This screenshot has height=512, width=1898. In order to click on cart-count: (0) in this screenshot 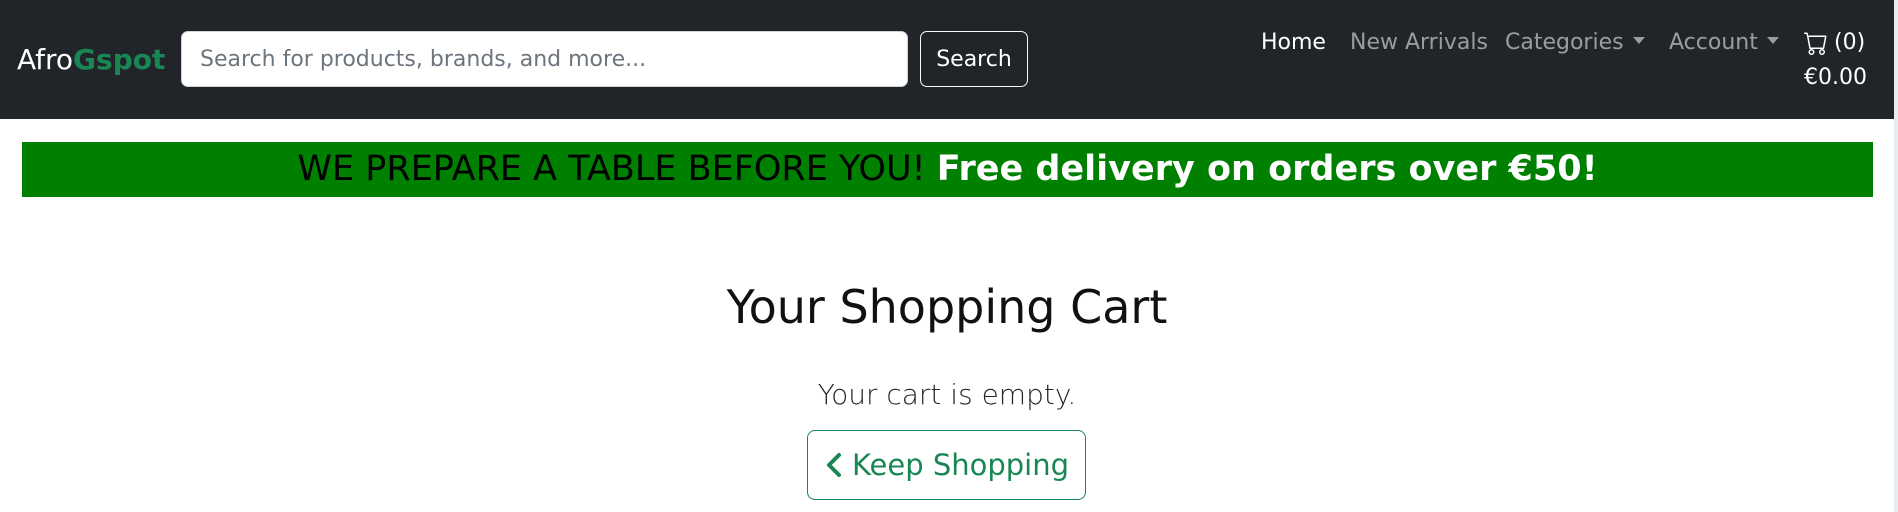, I will do `click(1850, 42)`.